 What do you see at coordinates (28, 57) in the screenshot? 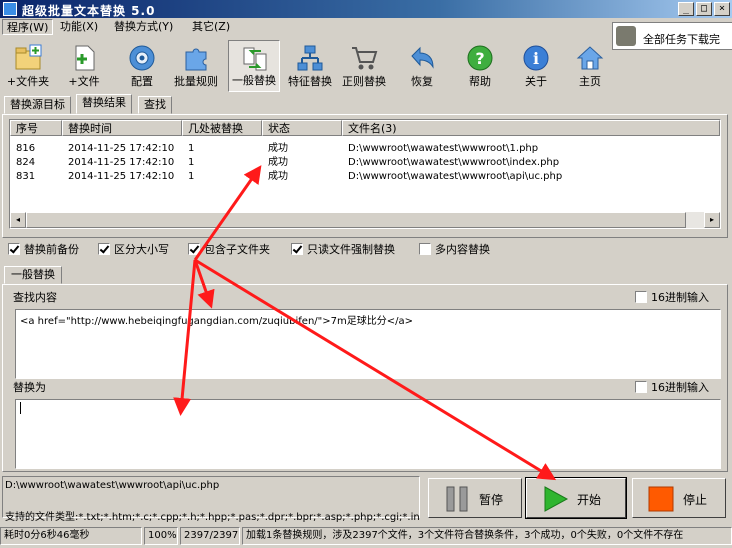
I see `add-folder-icon` at bounding box center [28, 57].